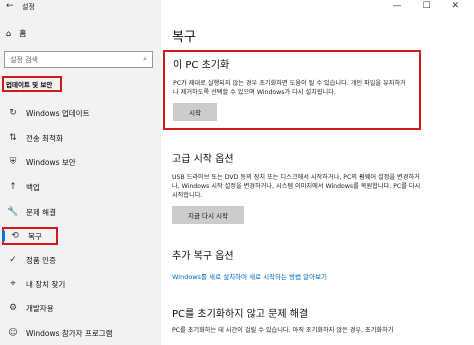 The image size is (474, 345). I want to click on more-recovery-heading: 추가 복구 옵션, so click(203, 256).